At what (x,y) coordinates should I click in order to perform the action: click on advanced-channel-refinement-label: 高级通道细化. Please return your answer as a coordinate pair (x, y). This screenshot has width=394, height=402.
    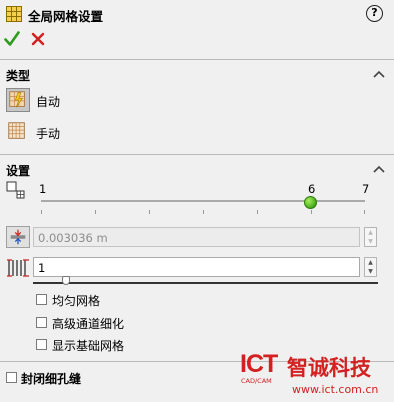
    Looking at the image, I should click on (88, 323).